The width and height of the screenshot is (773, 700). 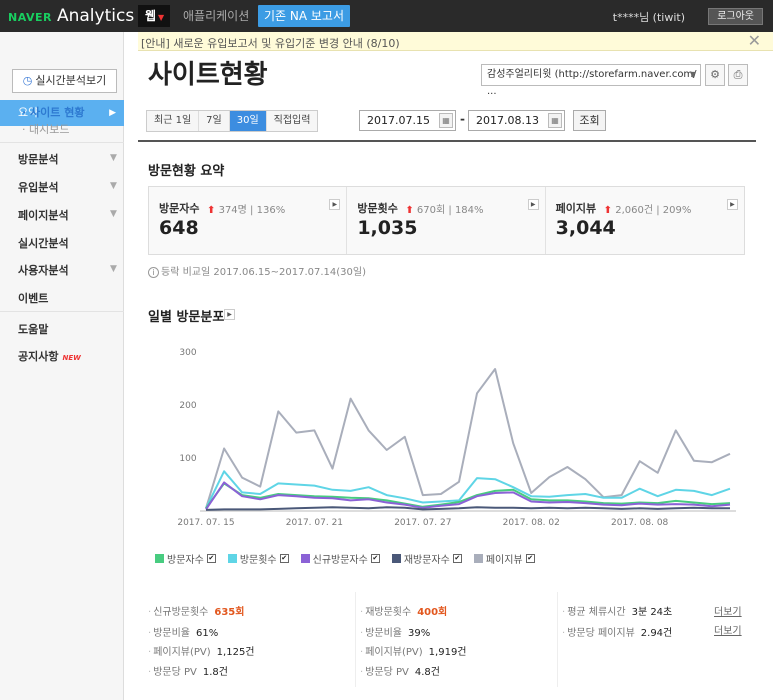 I want to click on legend-item: 페이지뷰 ✔, so click(x=504, y=558).